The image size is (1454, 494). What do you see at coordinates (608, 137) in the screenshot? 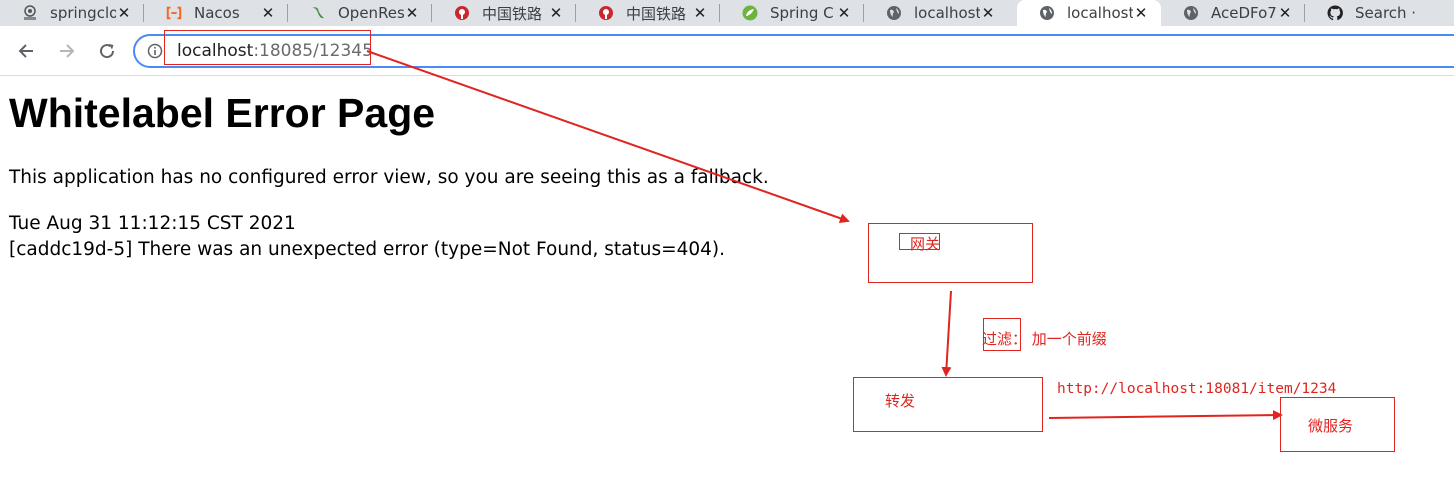
I see `arrow-url-to-gateway` at bounding box center [608, 137].